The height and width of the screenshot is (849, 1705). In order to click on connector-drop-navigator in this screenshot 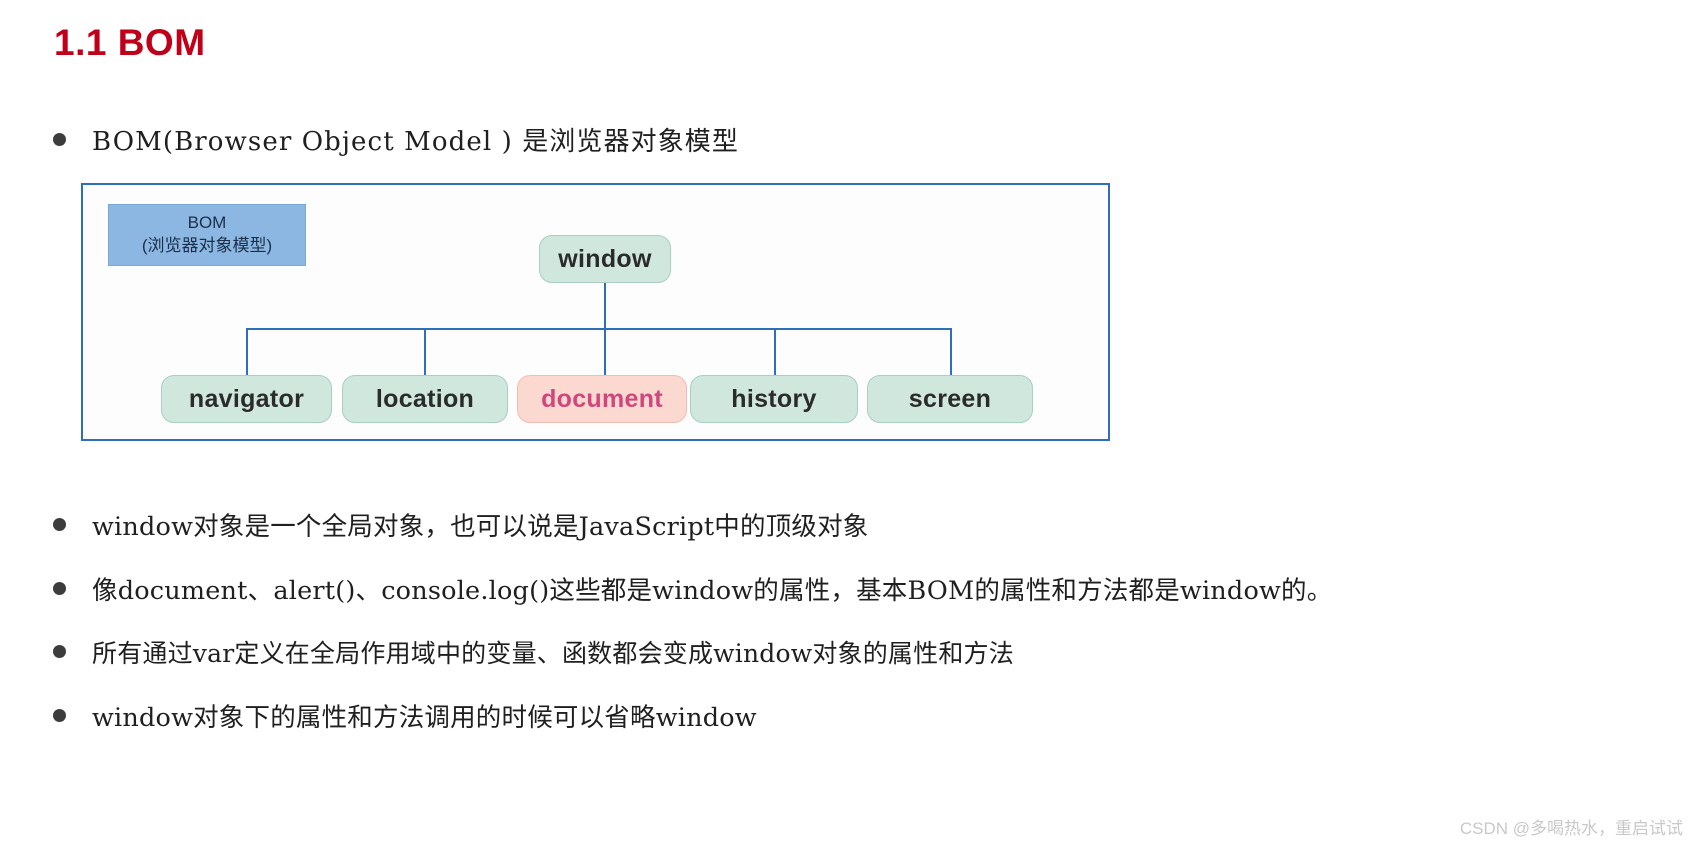, I will do `click(247, 351)`.